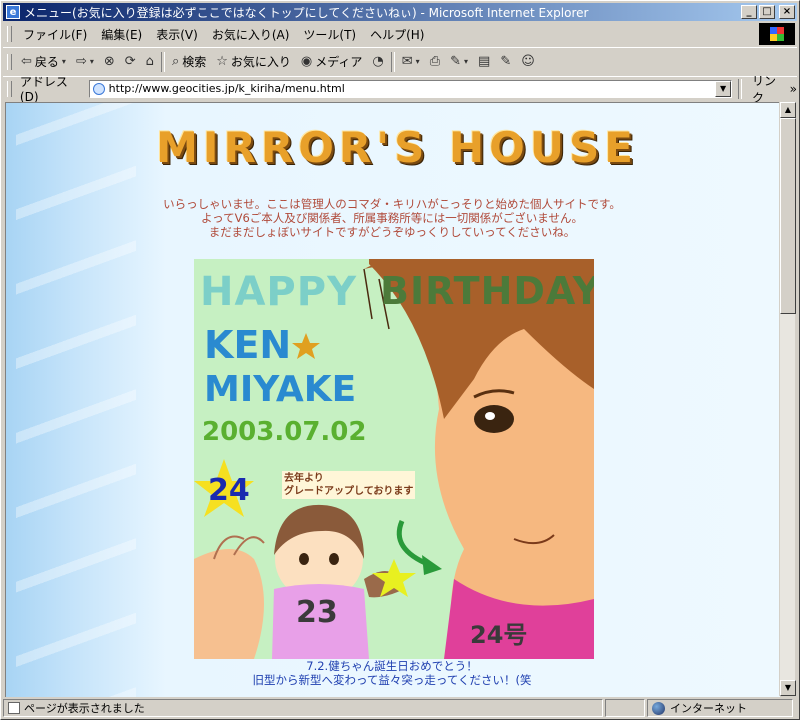  What do you see at coordinates (43, 89) in the screenshot?
I see `address-label: アドレス(D)` at bounding box center [43, 89].